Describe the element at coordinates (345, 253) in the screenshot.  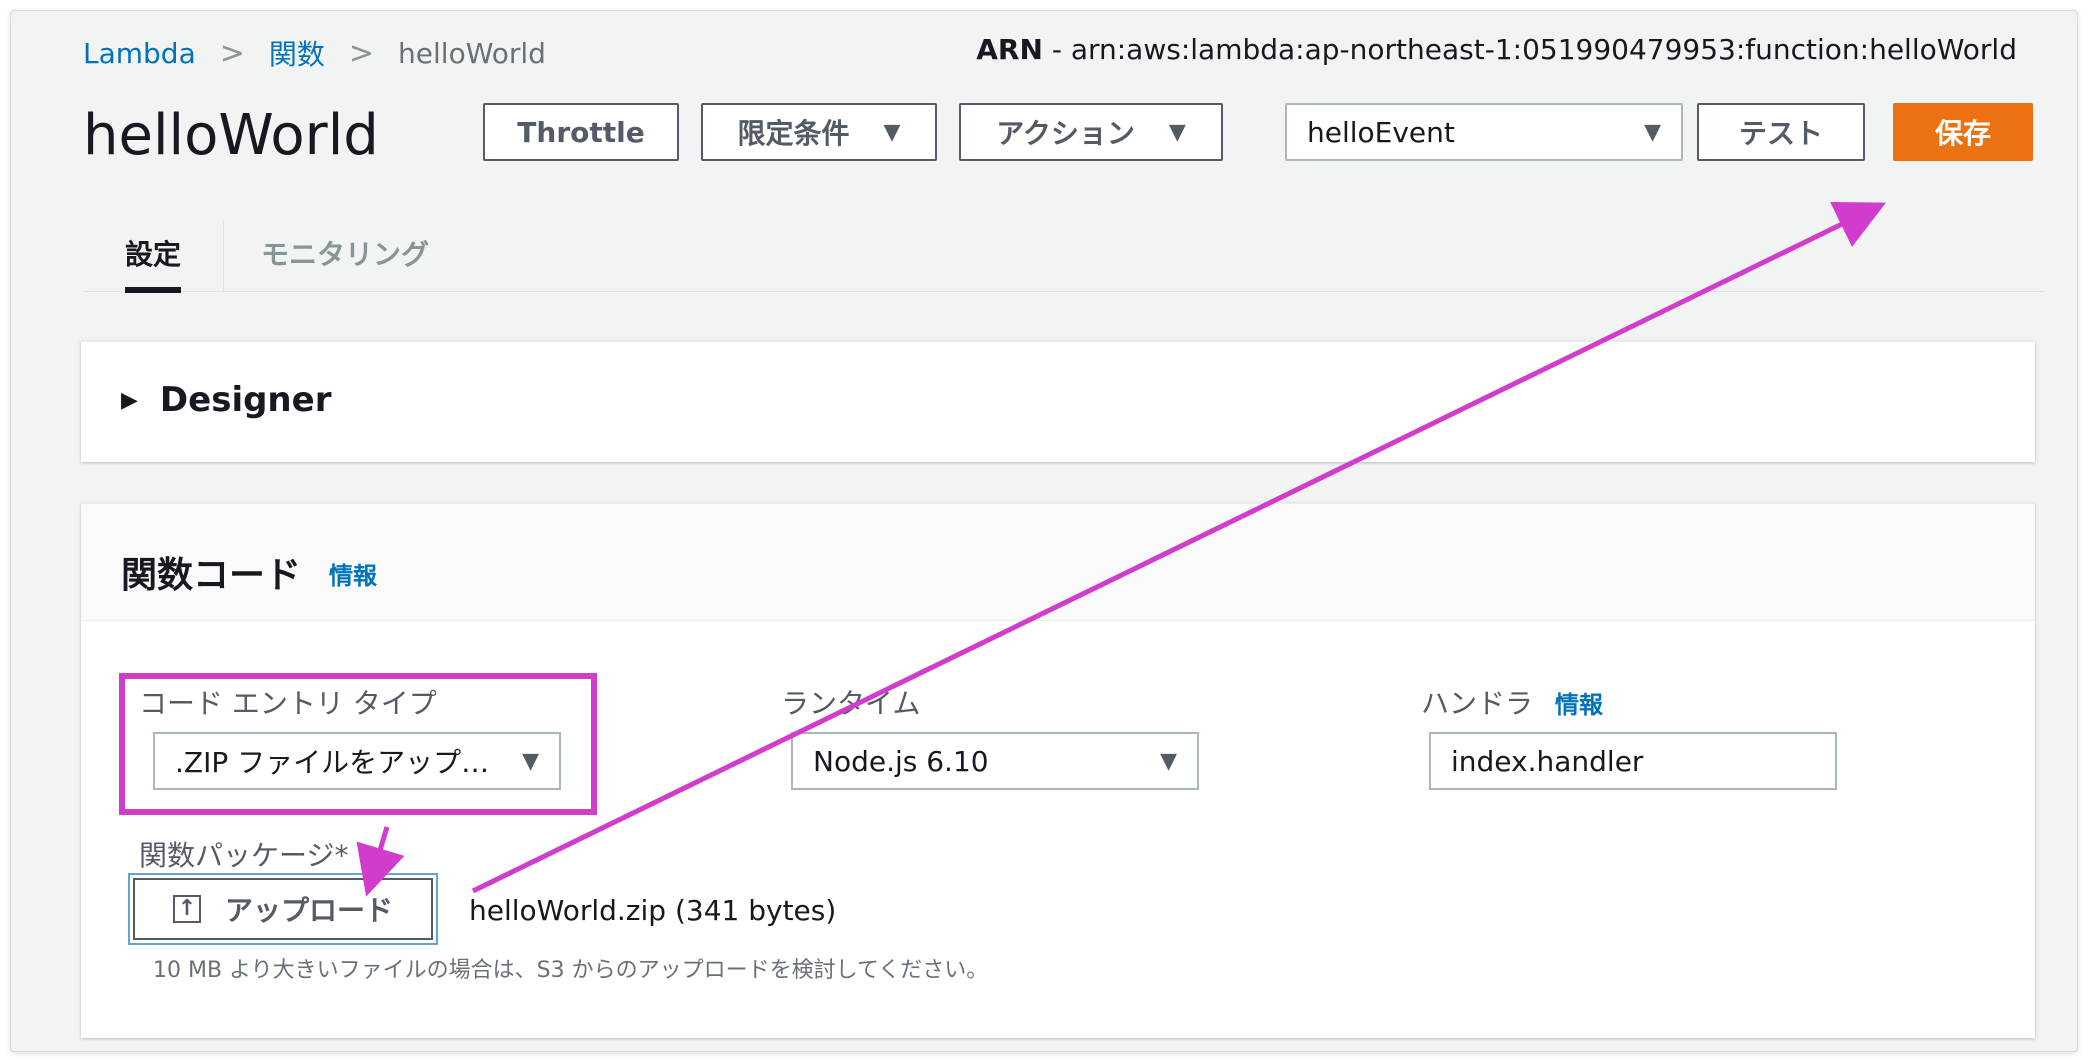
I see `tab-monitoring: モニタリング` at that location.